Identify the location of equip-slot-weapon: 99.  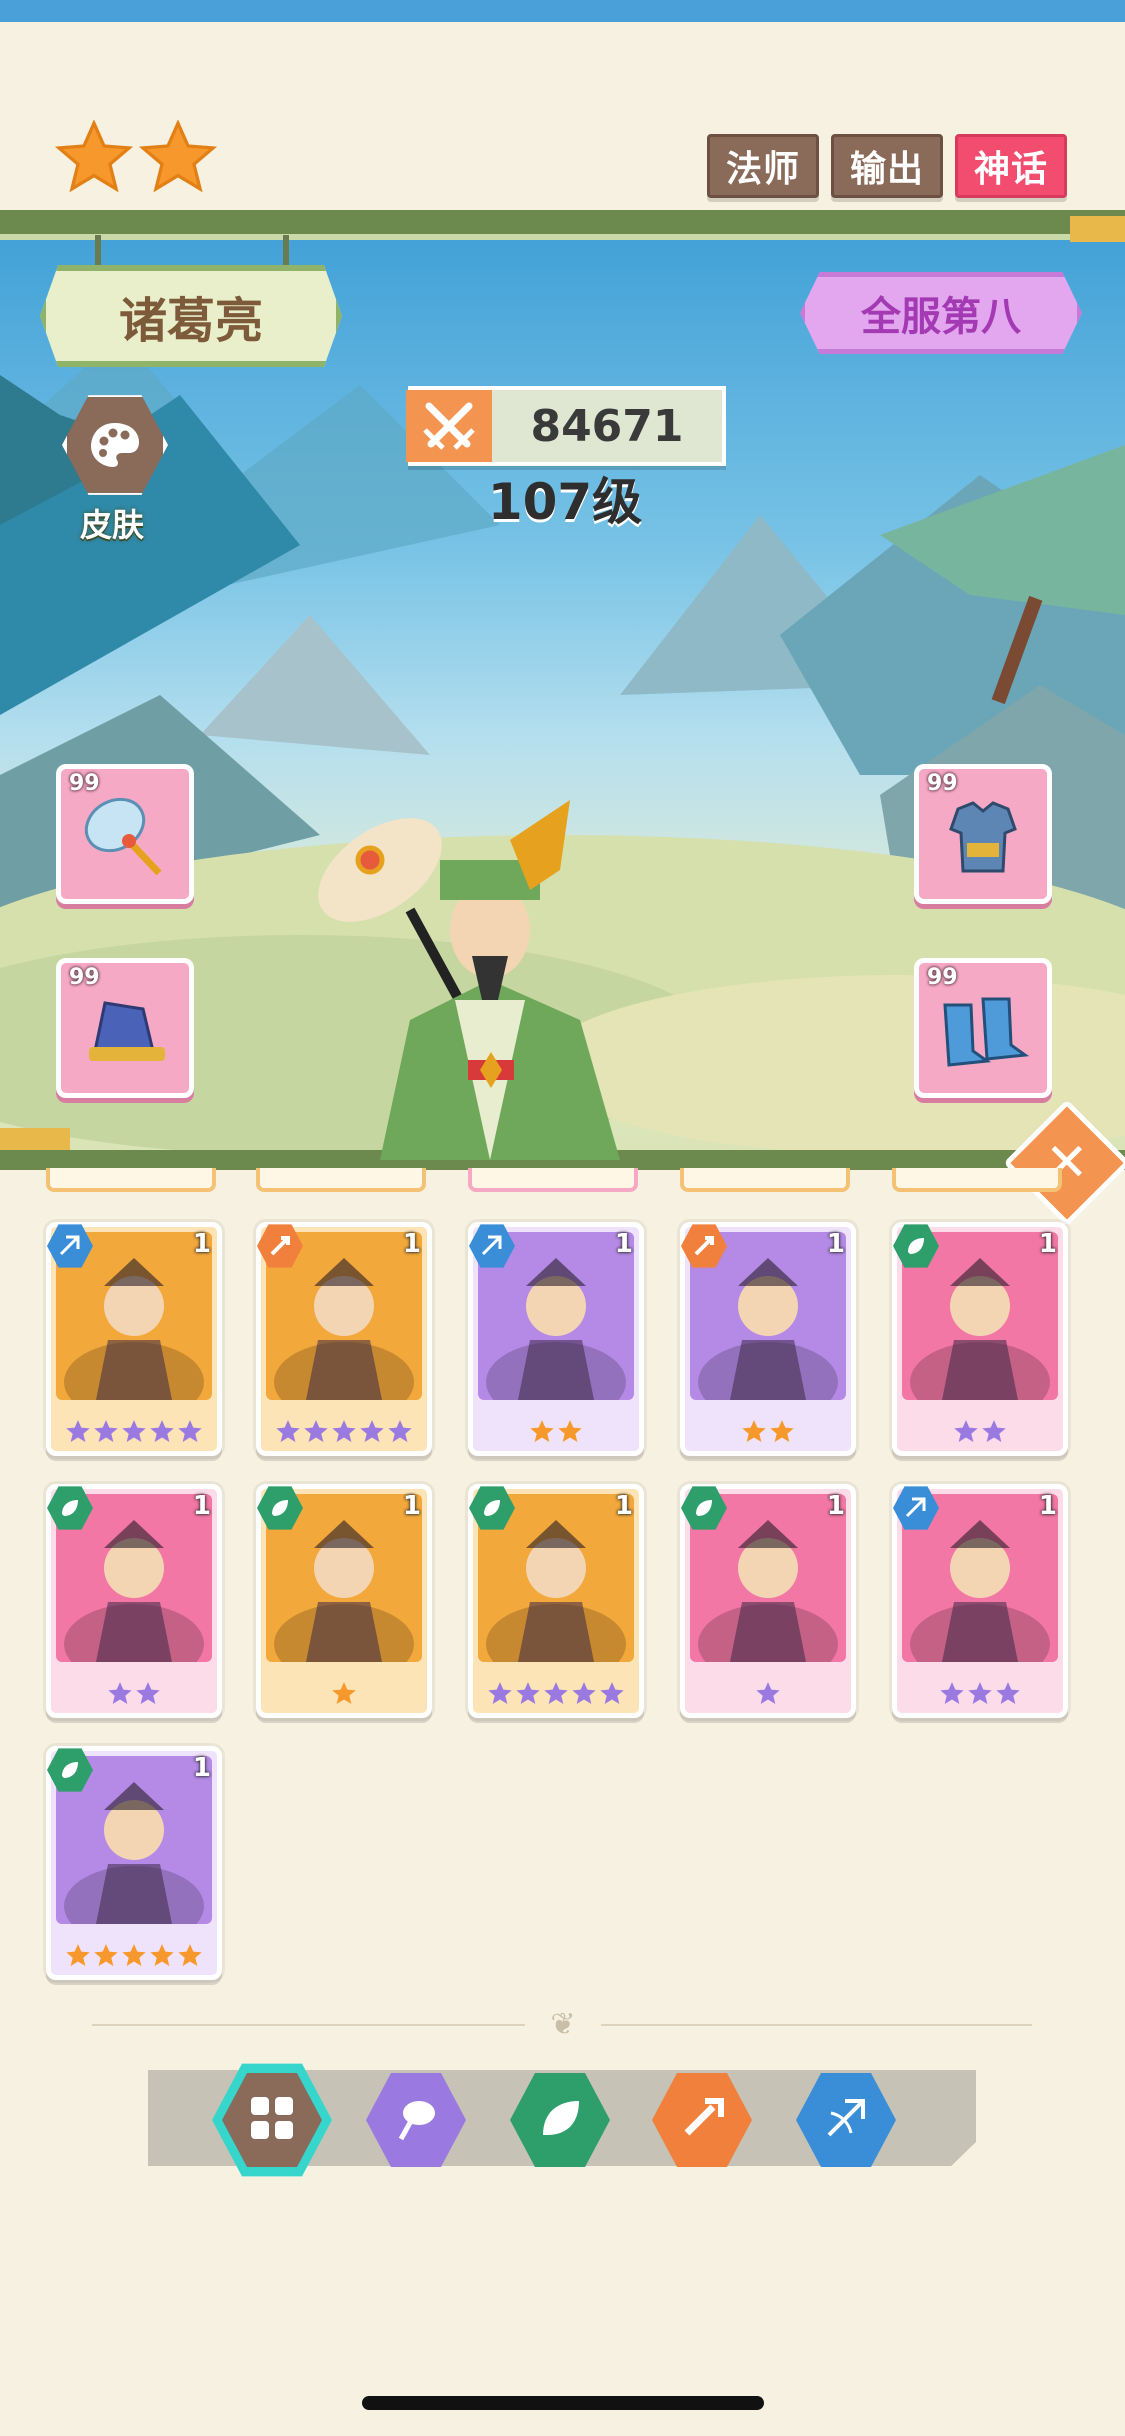
(125, 834).